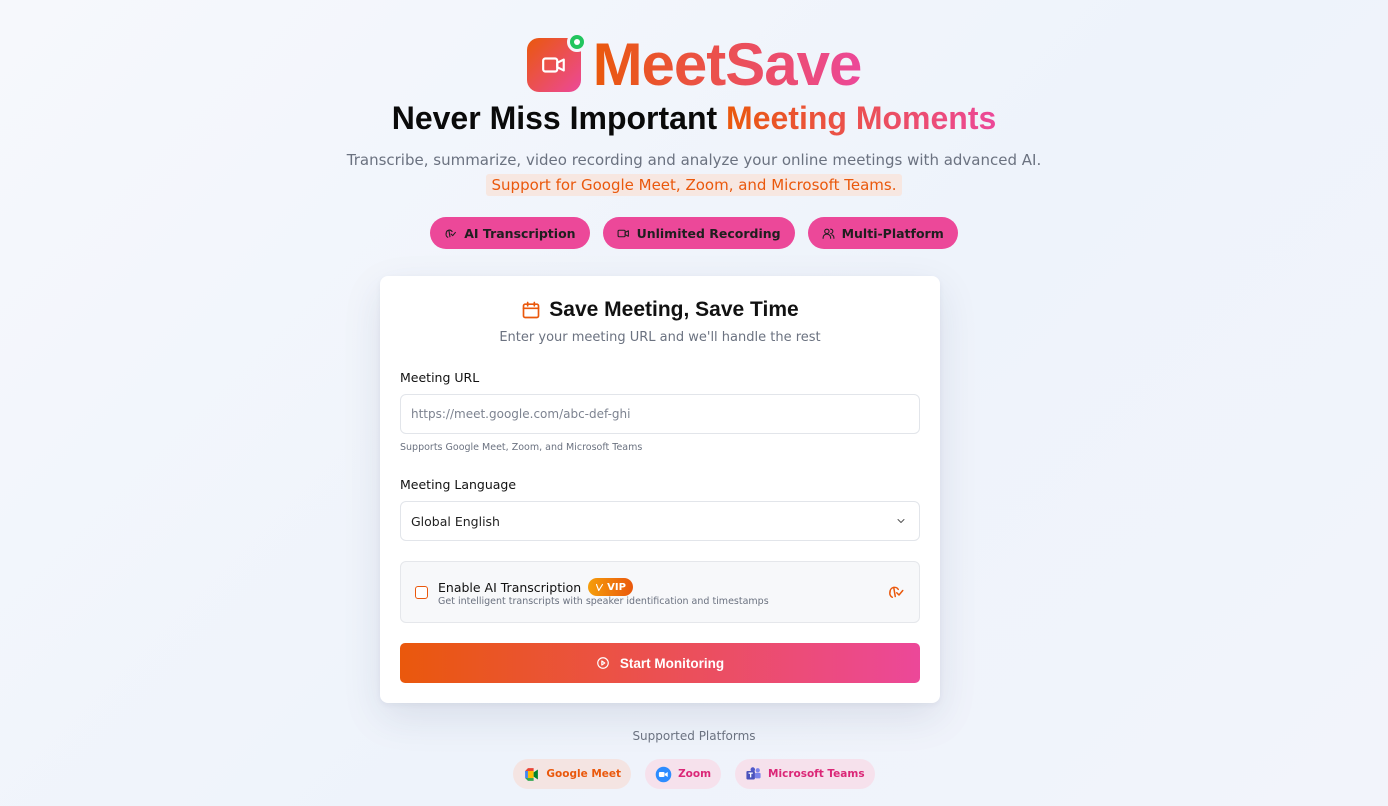 This screenshot has width=1388, height=806. Describe the element at coordinates (603, 663) in the screenshot. I see `play-circle-icon` at that location.